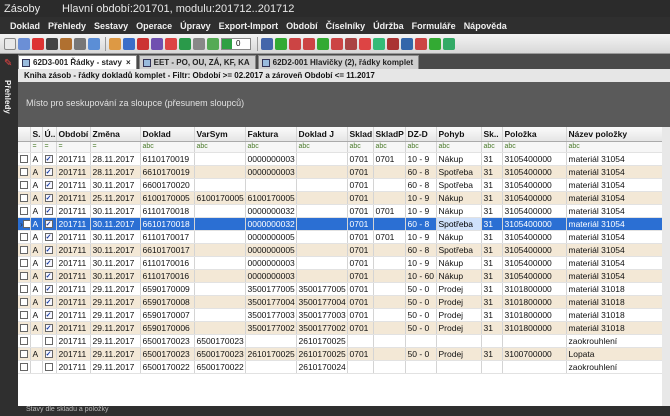 The width and height of the screenshot is (670, 416). Describe the element at coordinates (459, 134) in the screenshot. I see `column-header-pohyb: Pohyb` at that location.